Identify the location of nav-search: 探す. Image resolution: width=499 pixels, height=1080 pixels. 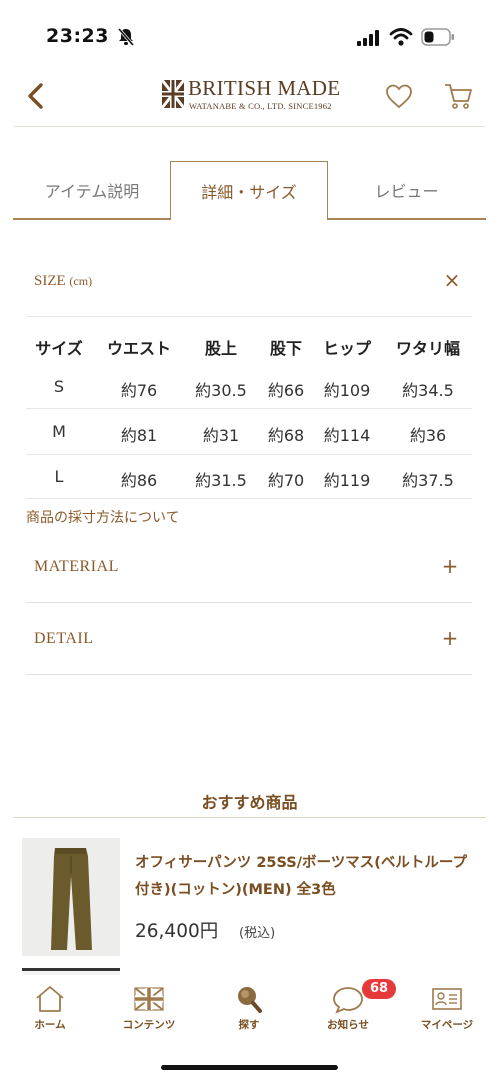
(249, 1008).